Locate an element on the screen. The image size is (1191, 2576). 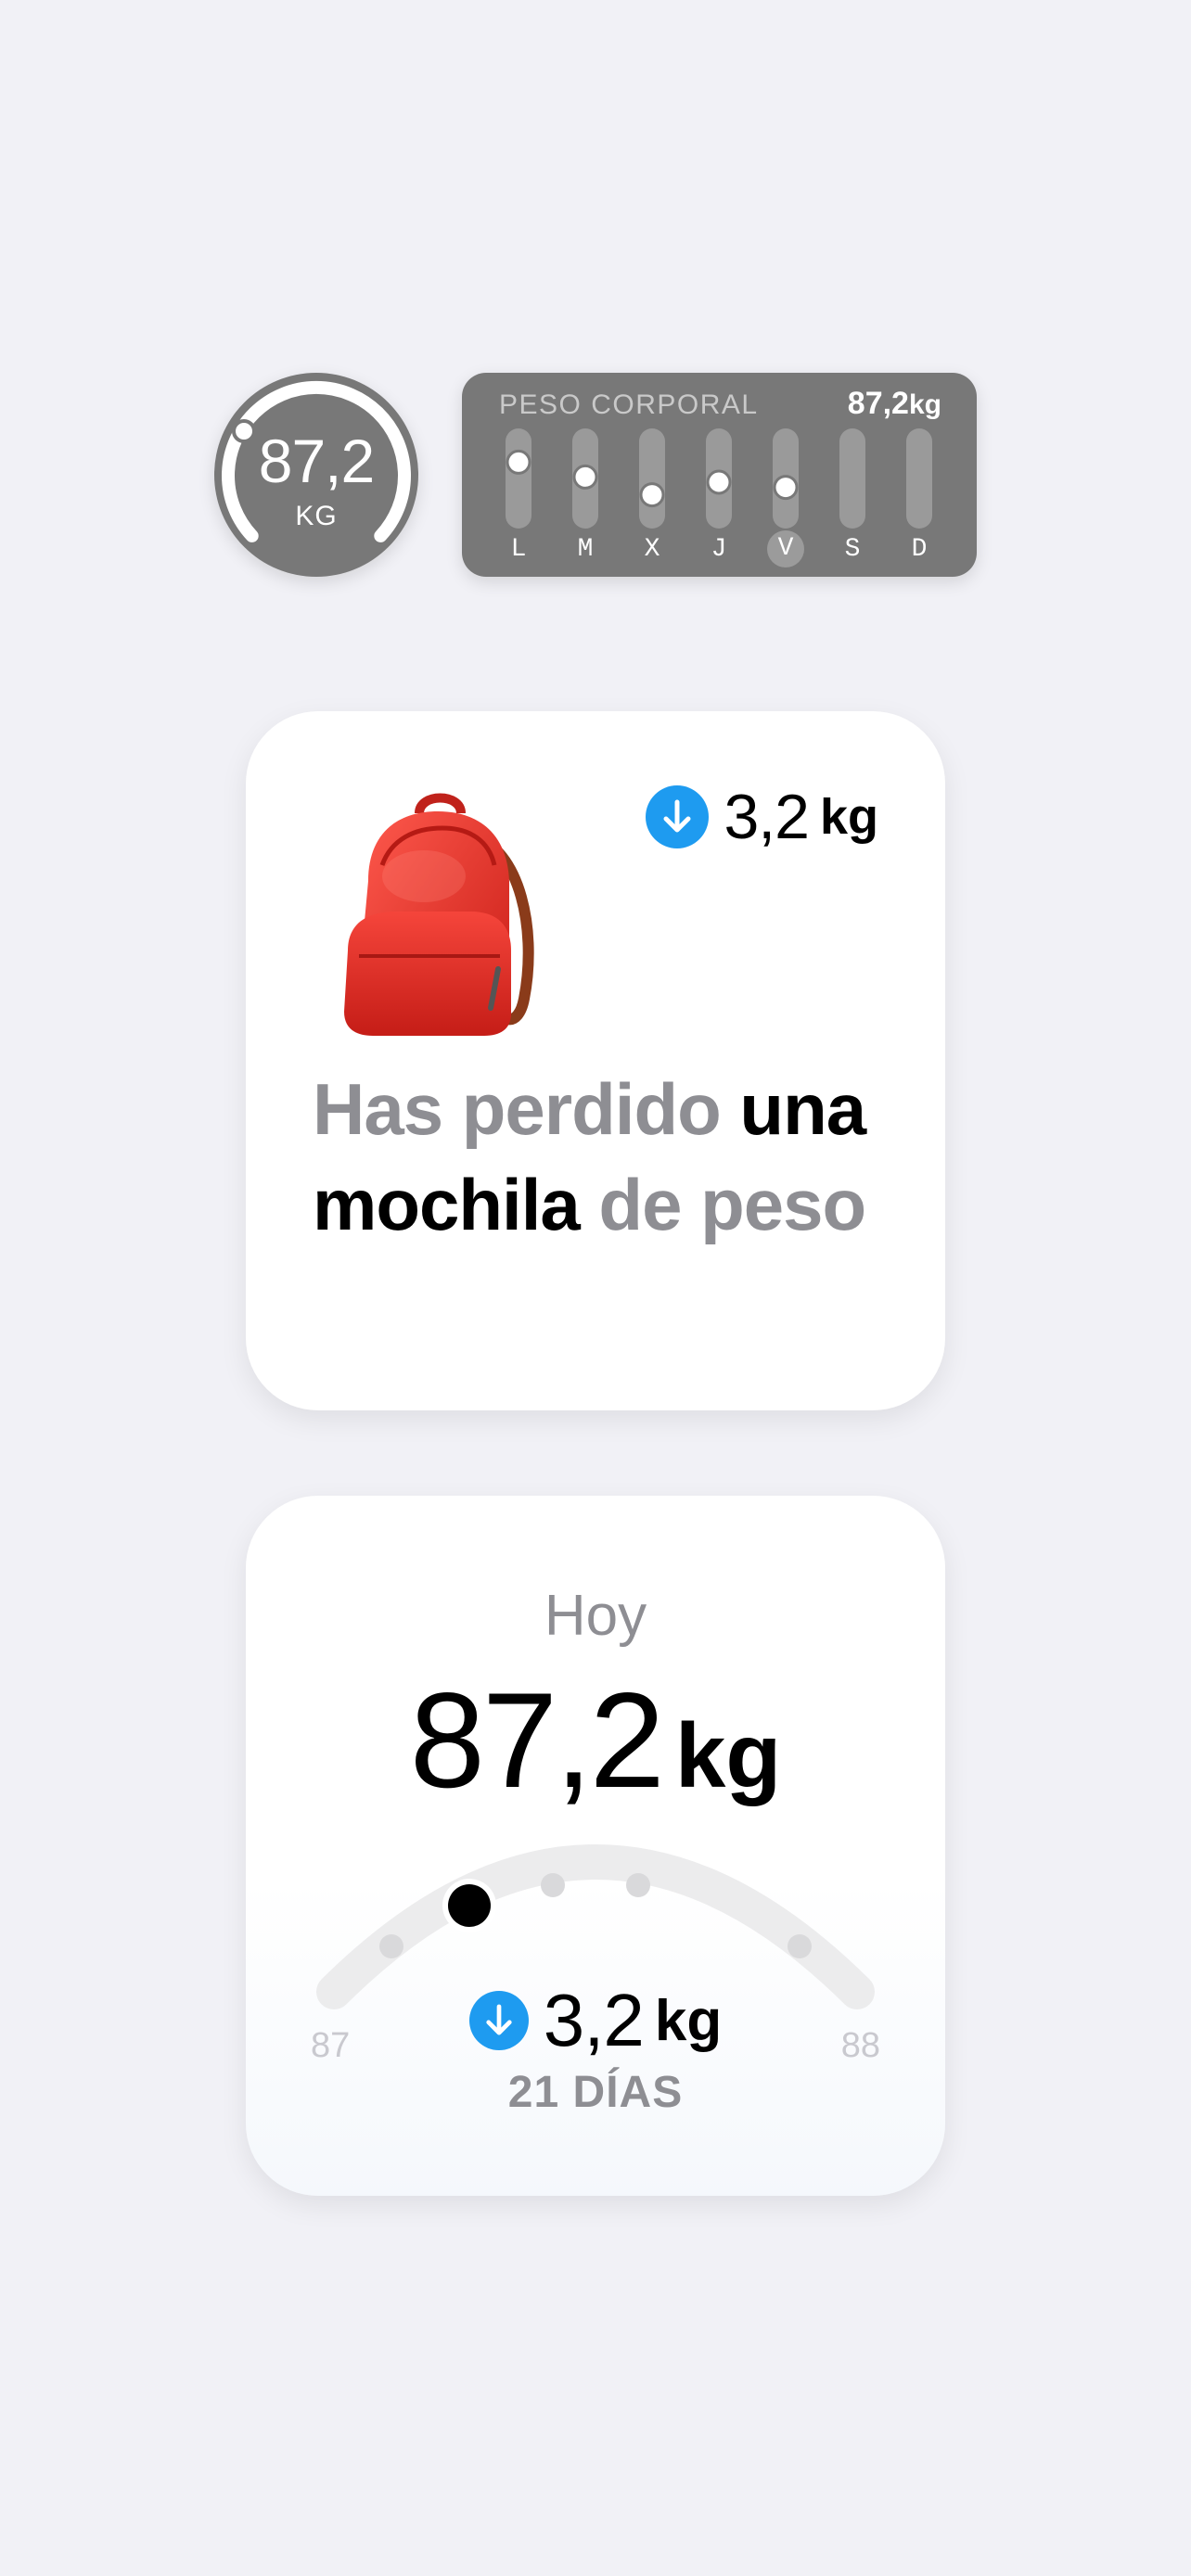
day-label-D: D is located at coordinates (919, 549).